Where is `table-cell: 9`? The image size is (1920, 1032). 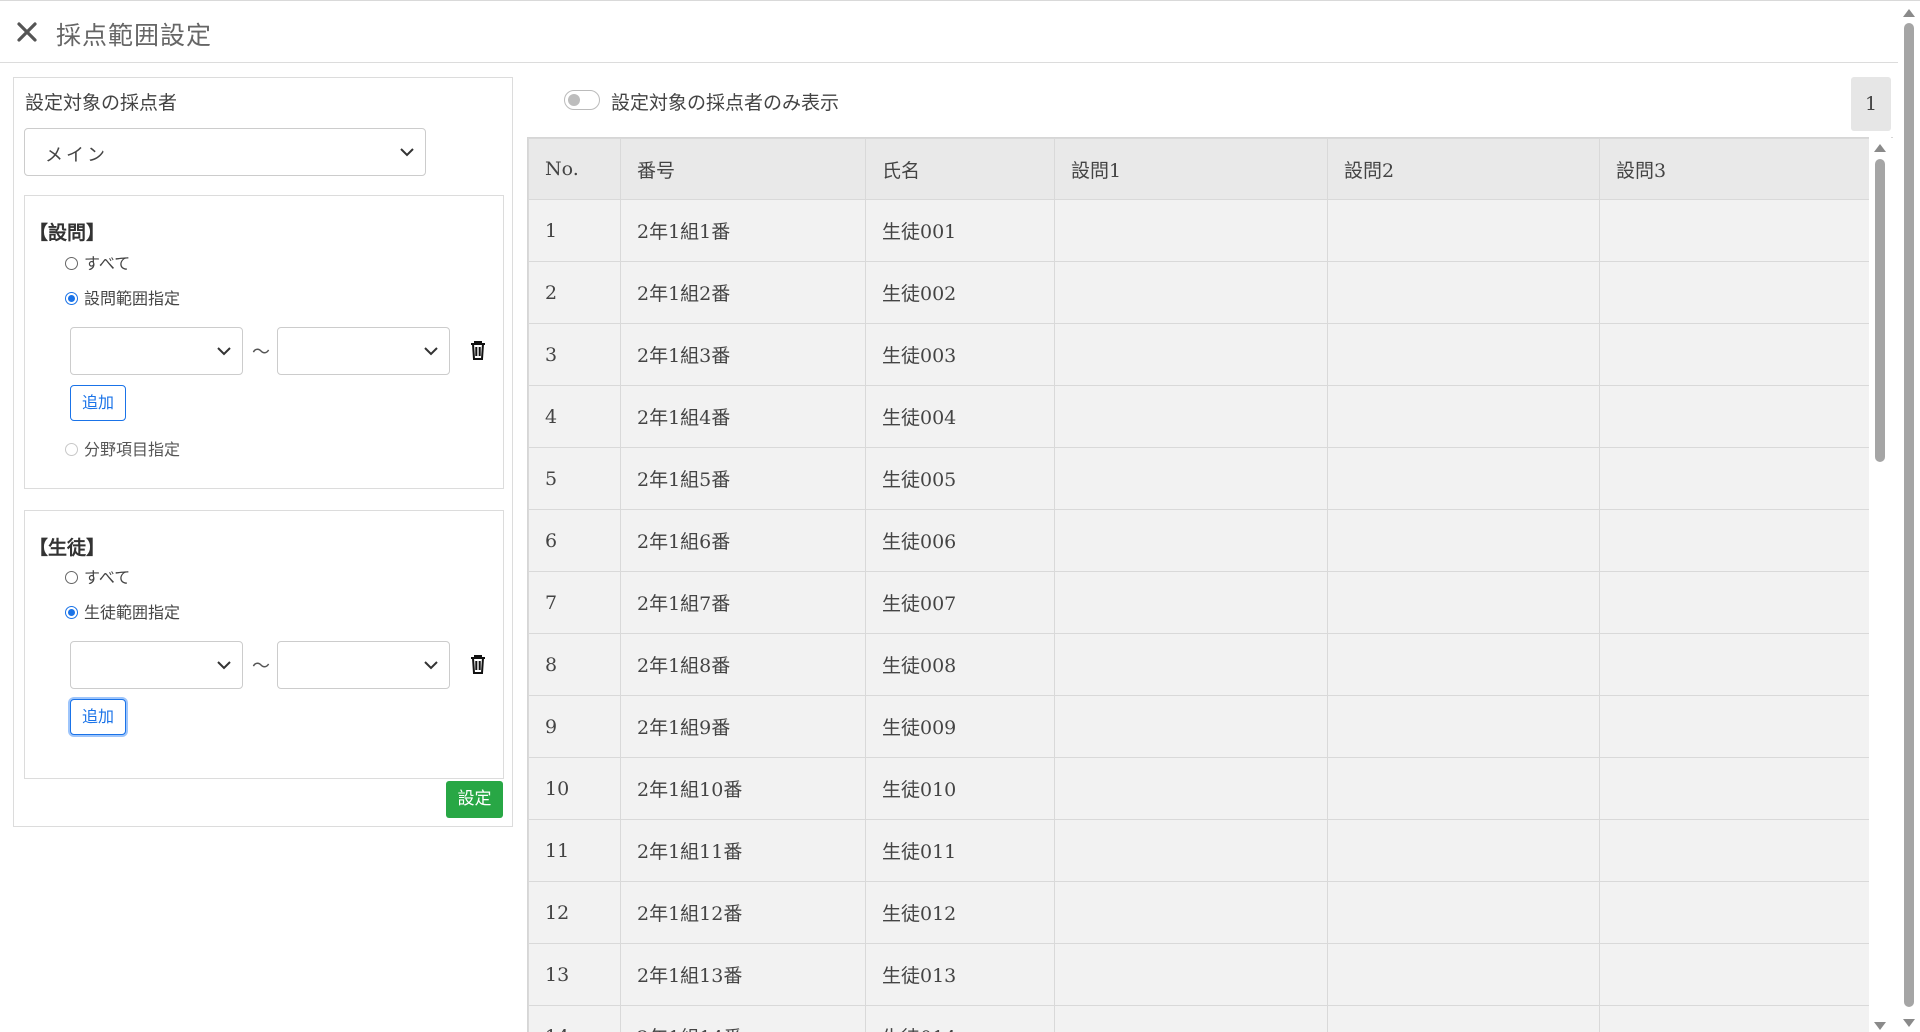 table-cell: 9 is located at coordinates (574, 726).